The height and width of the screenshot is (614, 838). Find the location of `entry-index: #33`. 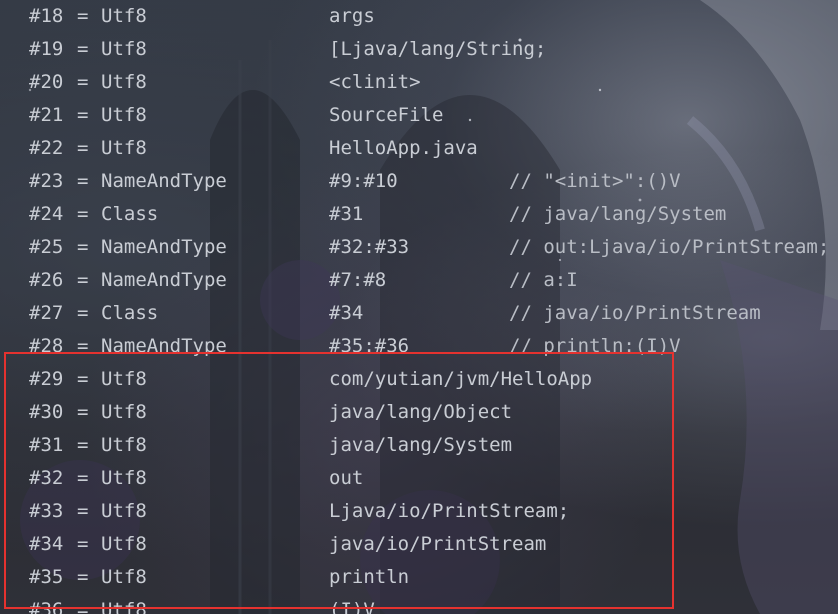

entry-index: #33 is located at coordinates (46, 511).